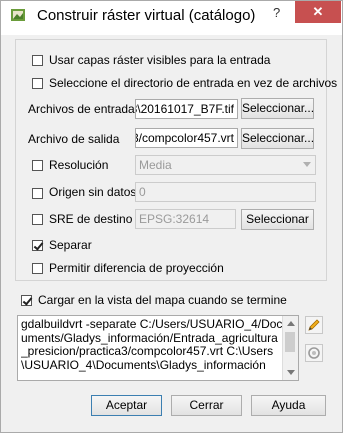  I want to click on target-srs-value: EPSG:32614, so click(174, 219).